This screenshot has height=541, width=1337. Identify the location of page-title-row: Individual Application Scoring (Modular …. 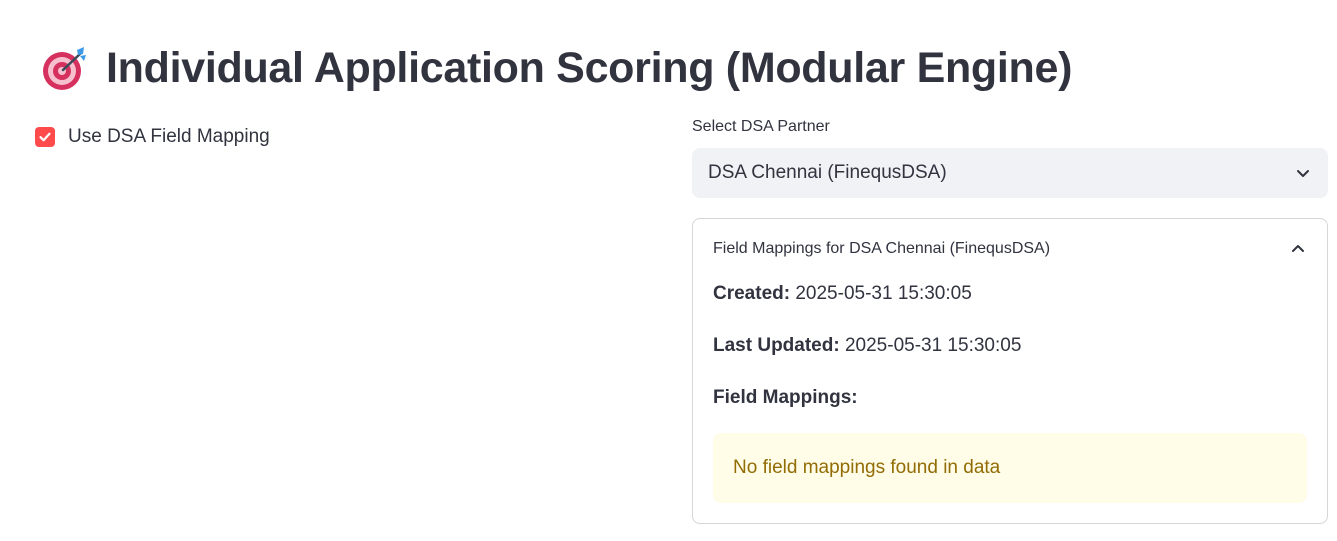
(556, 68).